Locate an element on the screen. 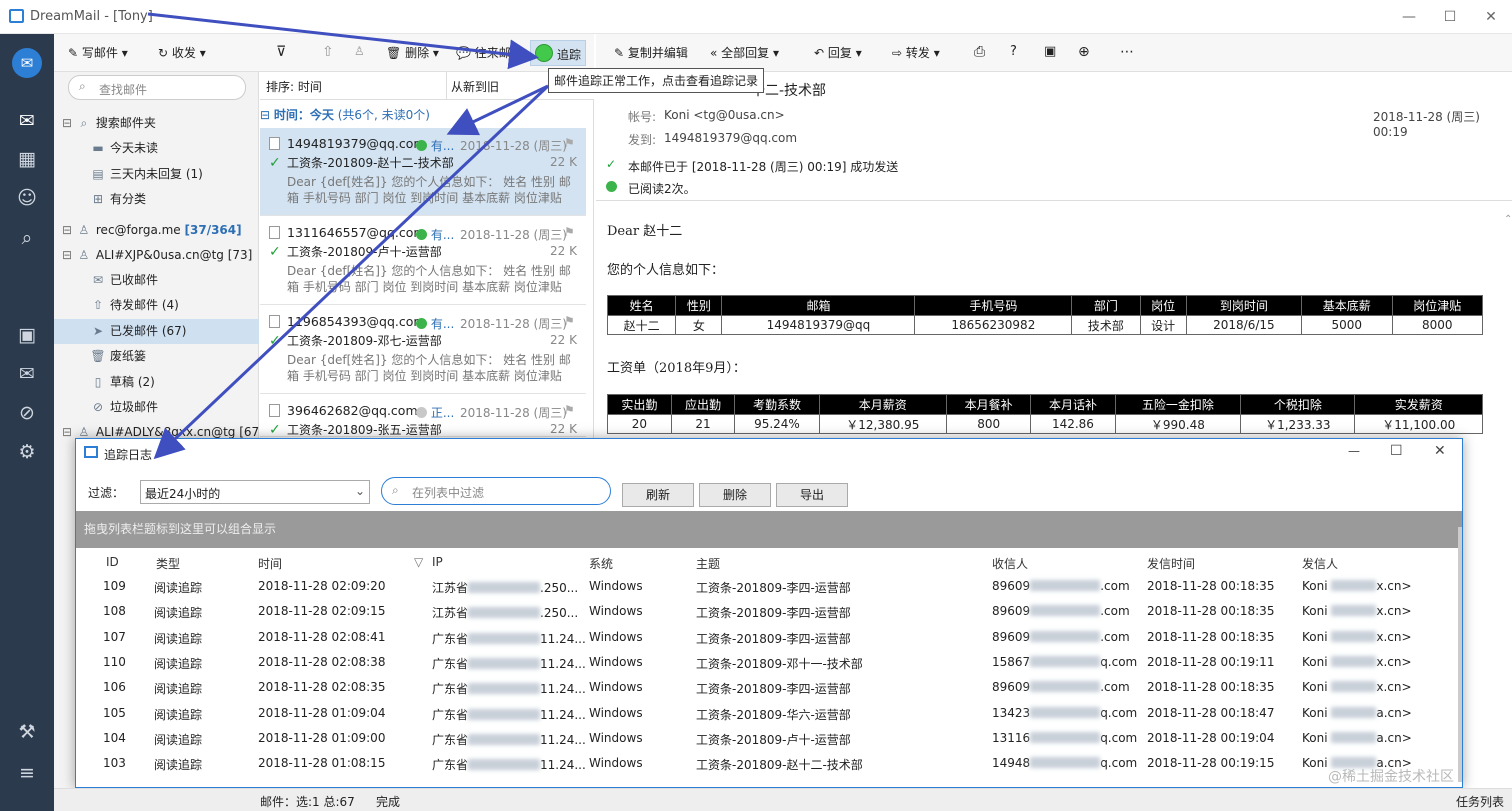  zoom-icon: ⊕ is located at coordinates (1084, 54).